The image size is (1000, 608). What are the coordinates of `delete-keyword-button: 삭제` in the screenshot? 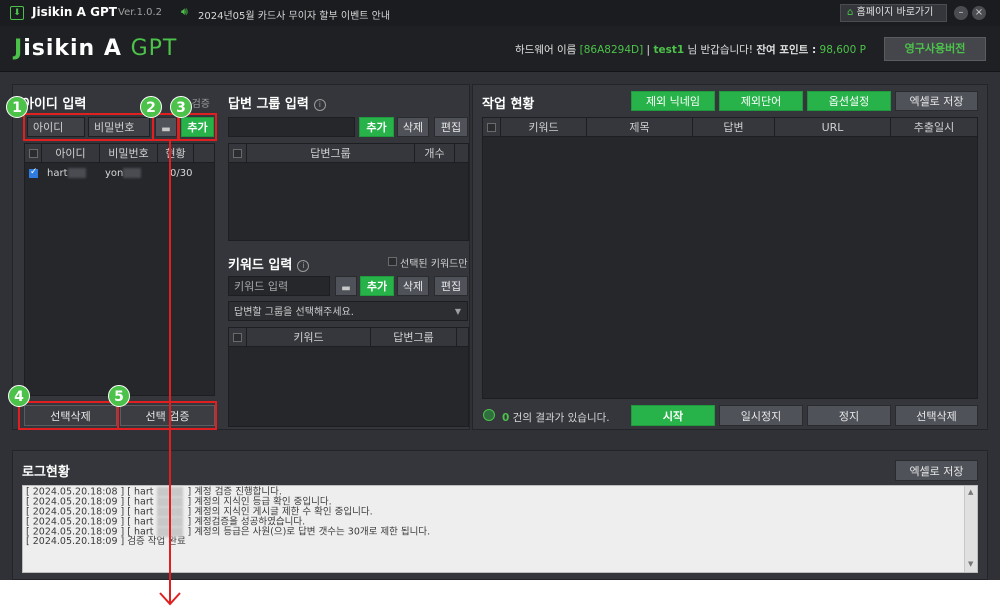 It's located at (413, 286).